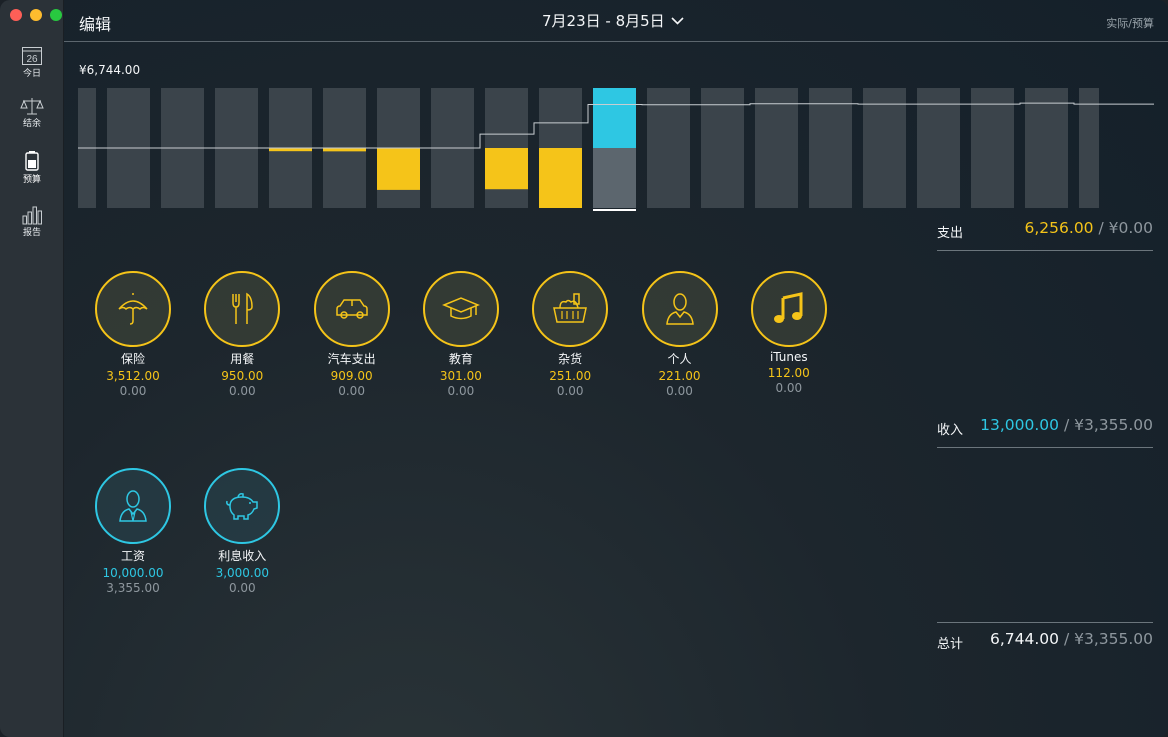 The width and height of the screenshot is (1168, 737). What do you see at coordinates (1020, 425) in the screenshot?
I see `income-summary-actual: 13,000.00` at bounding box center [1020, 425].